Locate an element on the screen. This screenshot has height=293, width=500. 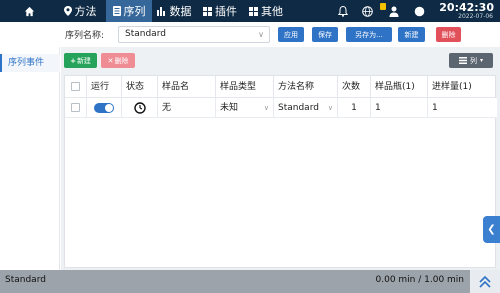
sequence-name-value: Standard is located at coordinates (145, 34).